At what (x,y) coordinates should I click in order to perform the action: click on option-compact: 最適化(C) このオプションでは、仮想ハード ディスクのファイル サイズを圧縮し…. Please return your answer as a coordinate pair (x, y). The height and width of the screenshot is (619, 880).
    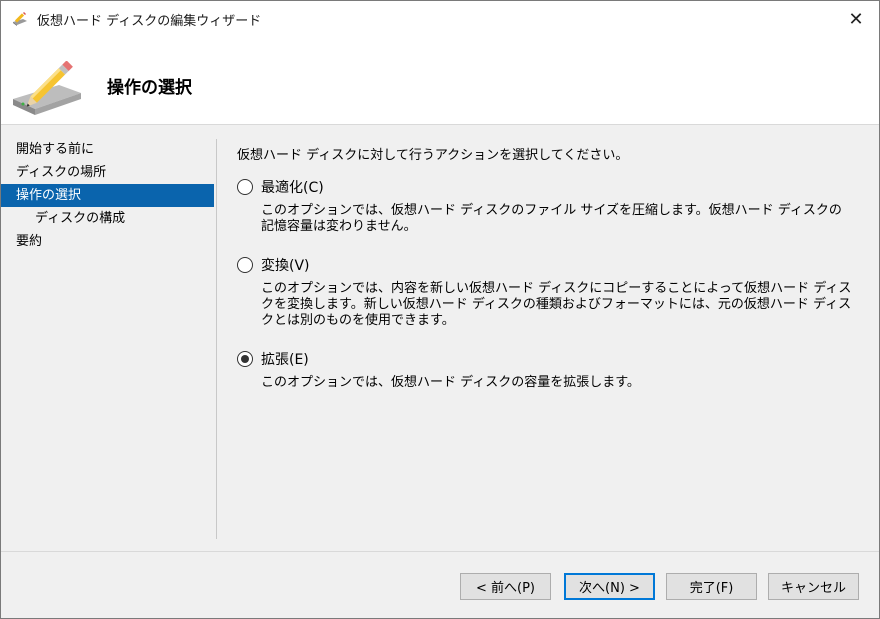
    Looking at the image, I should click on (547, 206).